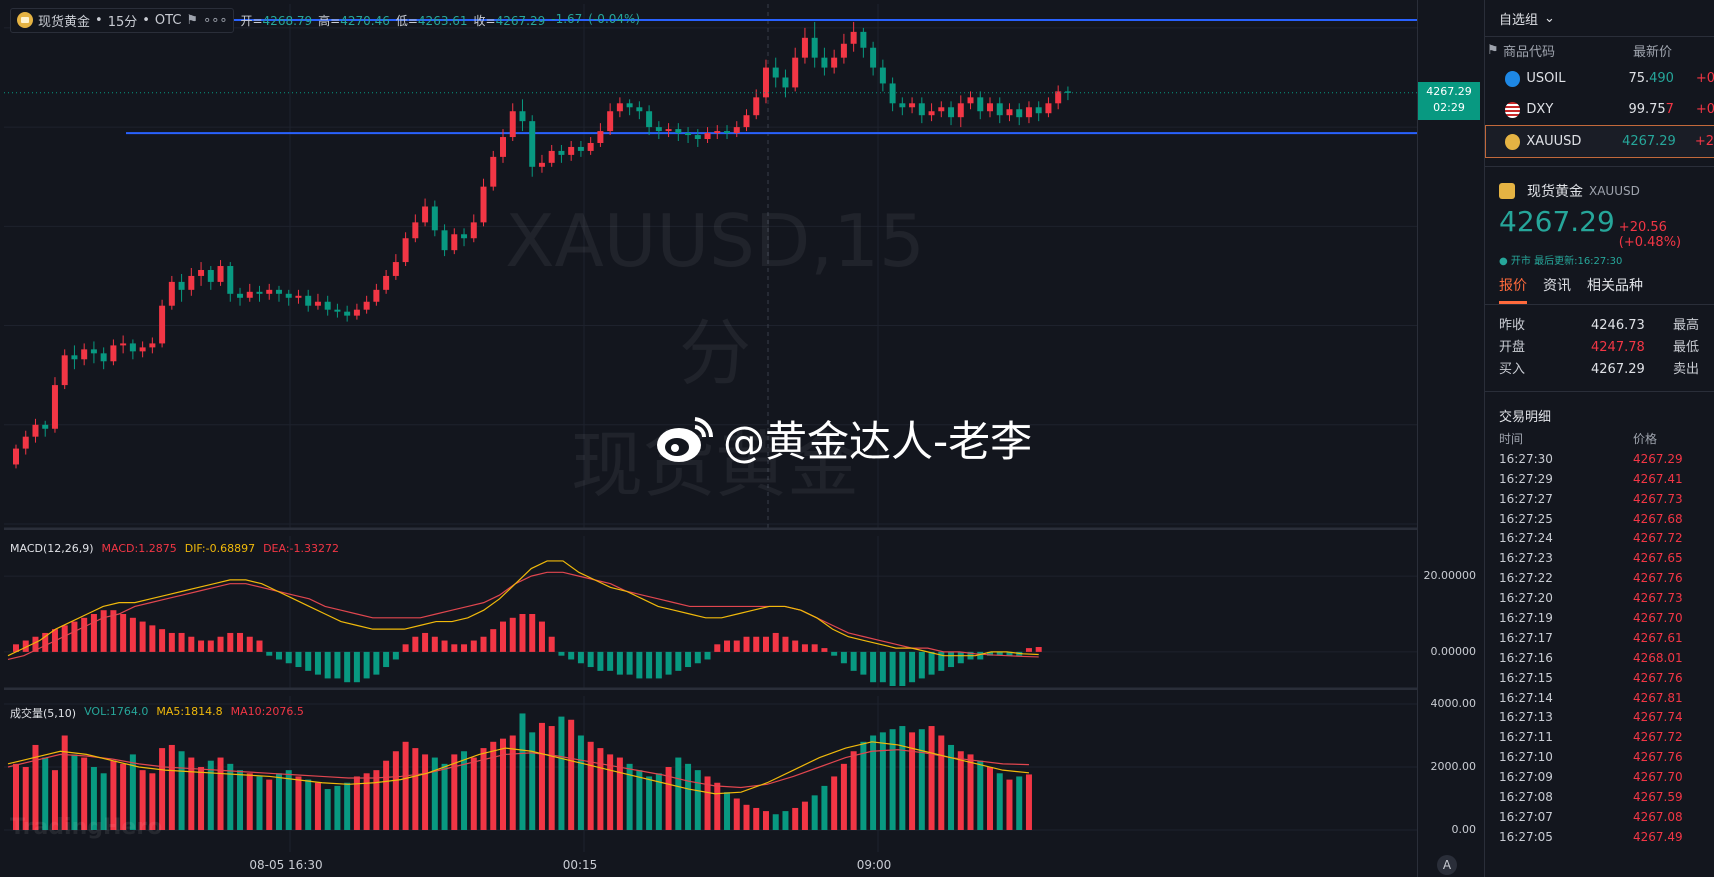  Describe the element at coordinates (1526, 498) in the screenshot. I see `trade-time: 16:27:27` at that location.